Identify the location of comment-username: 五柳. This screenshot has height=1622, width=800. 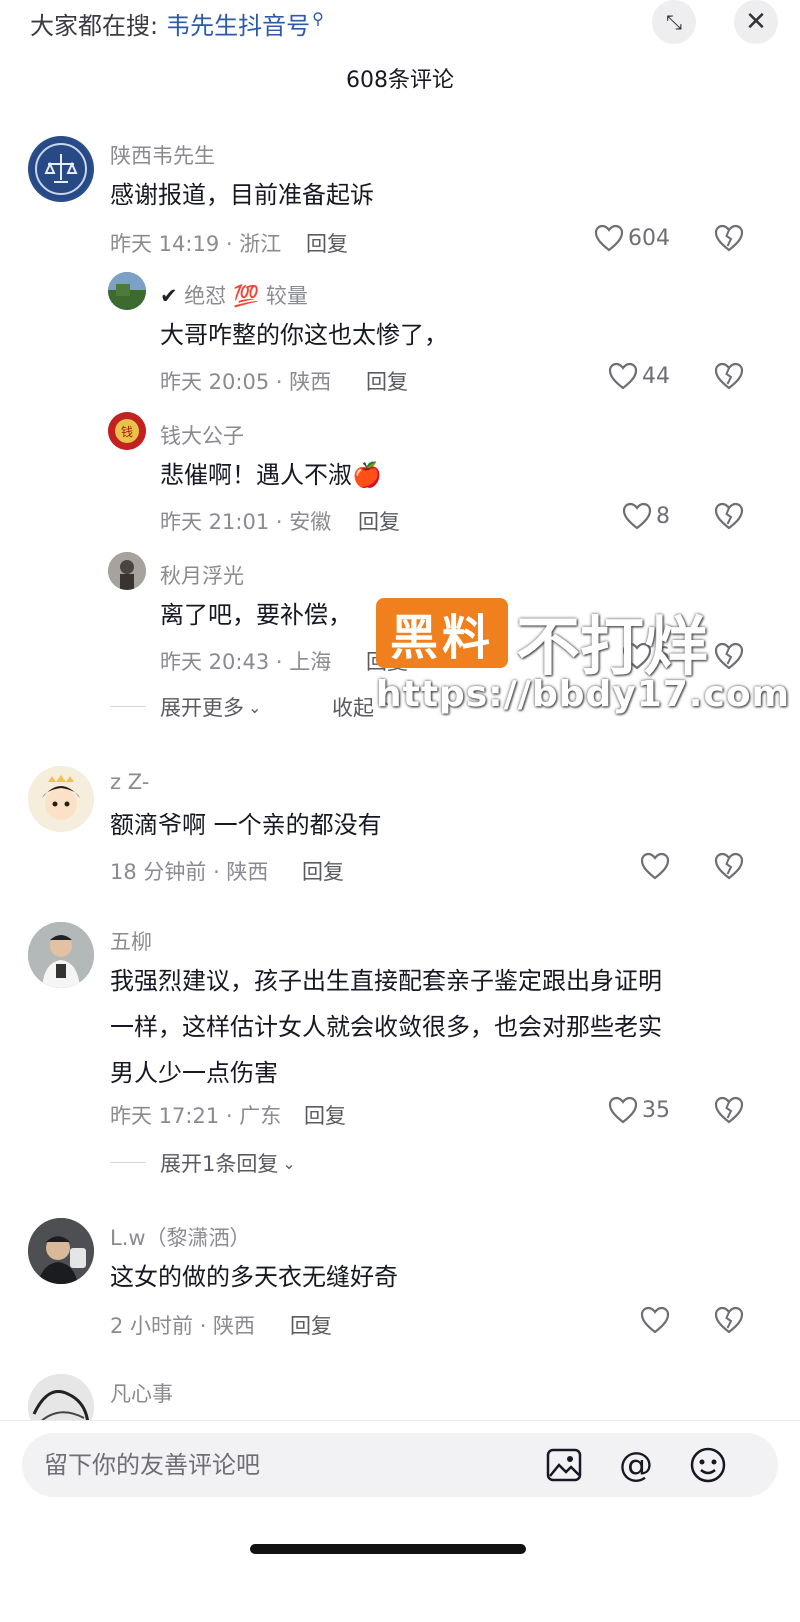
(131, 941).